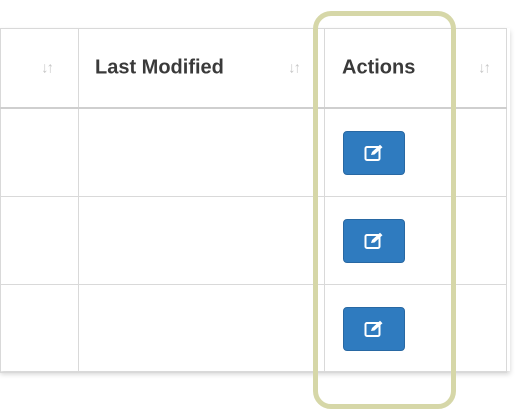  I want to click on column-header-label: Actions, so click(379, 67).